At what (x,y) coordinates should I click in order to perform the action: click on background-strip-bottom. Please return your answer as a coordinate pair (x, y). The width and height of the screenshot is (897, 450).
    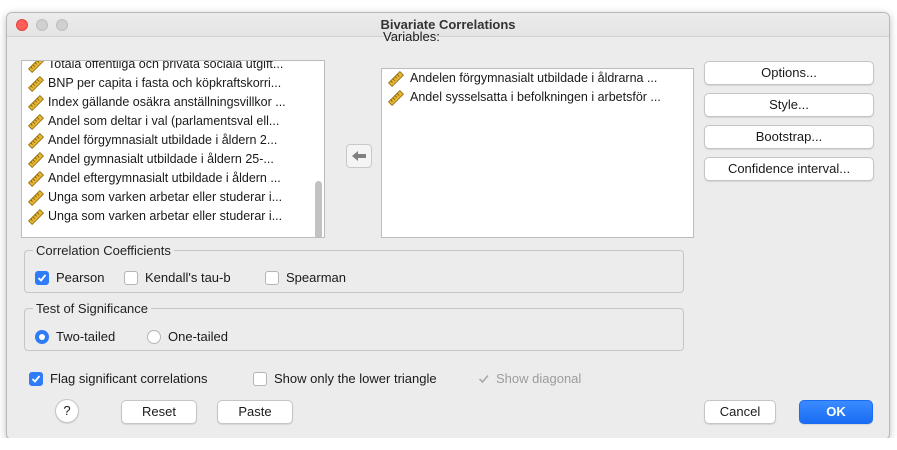
    Looking at the image, I should click on (448, 444).